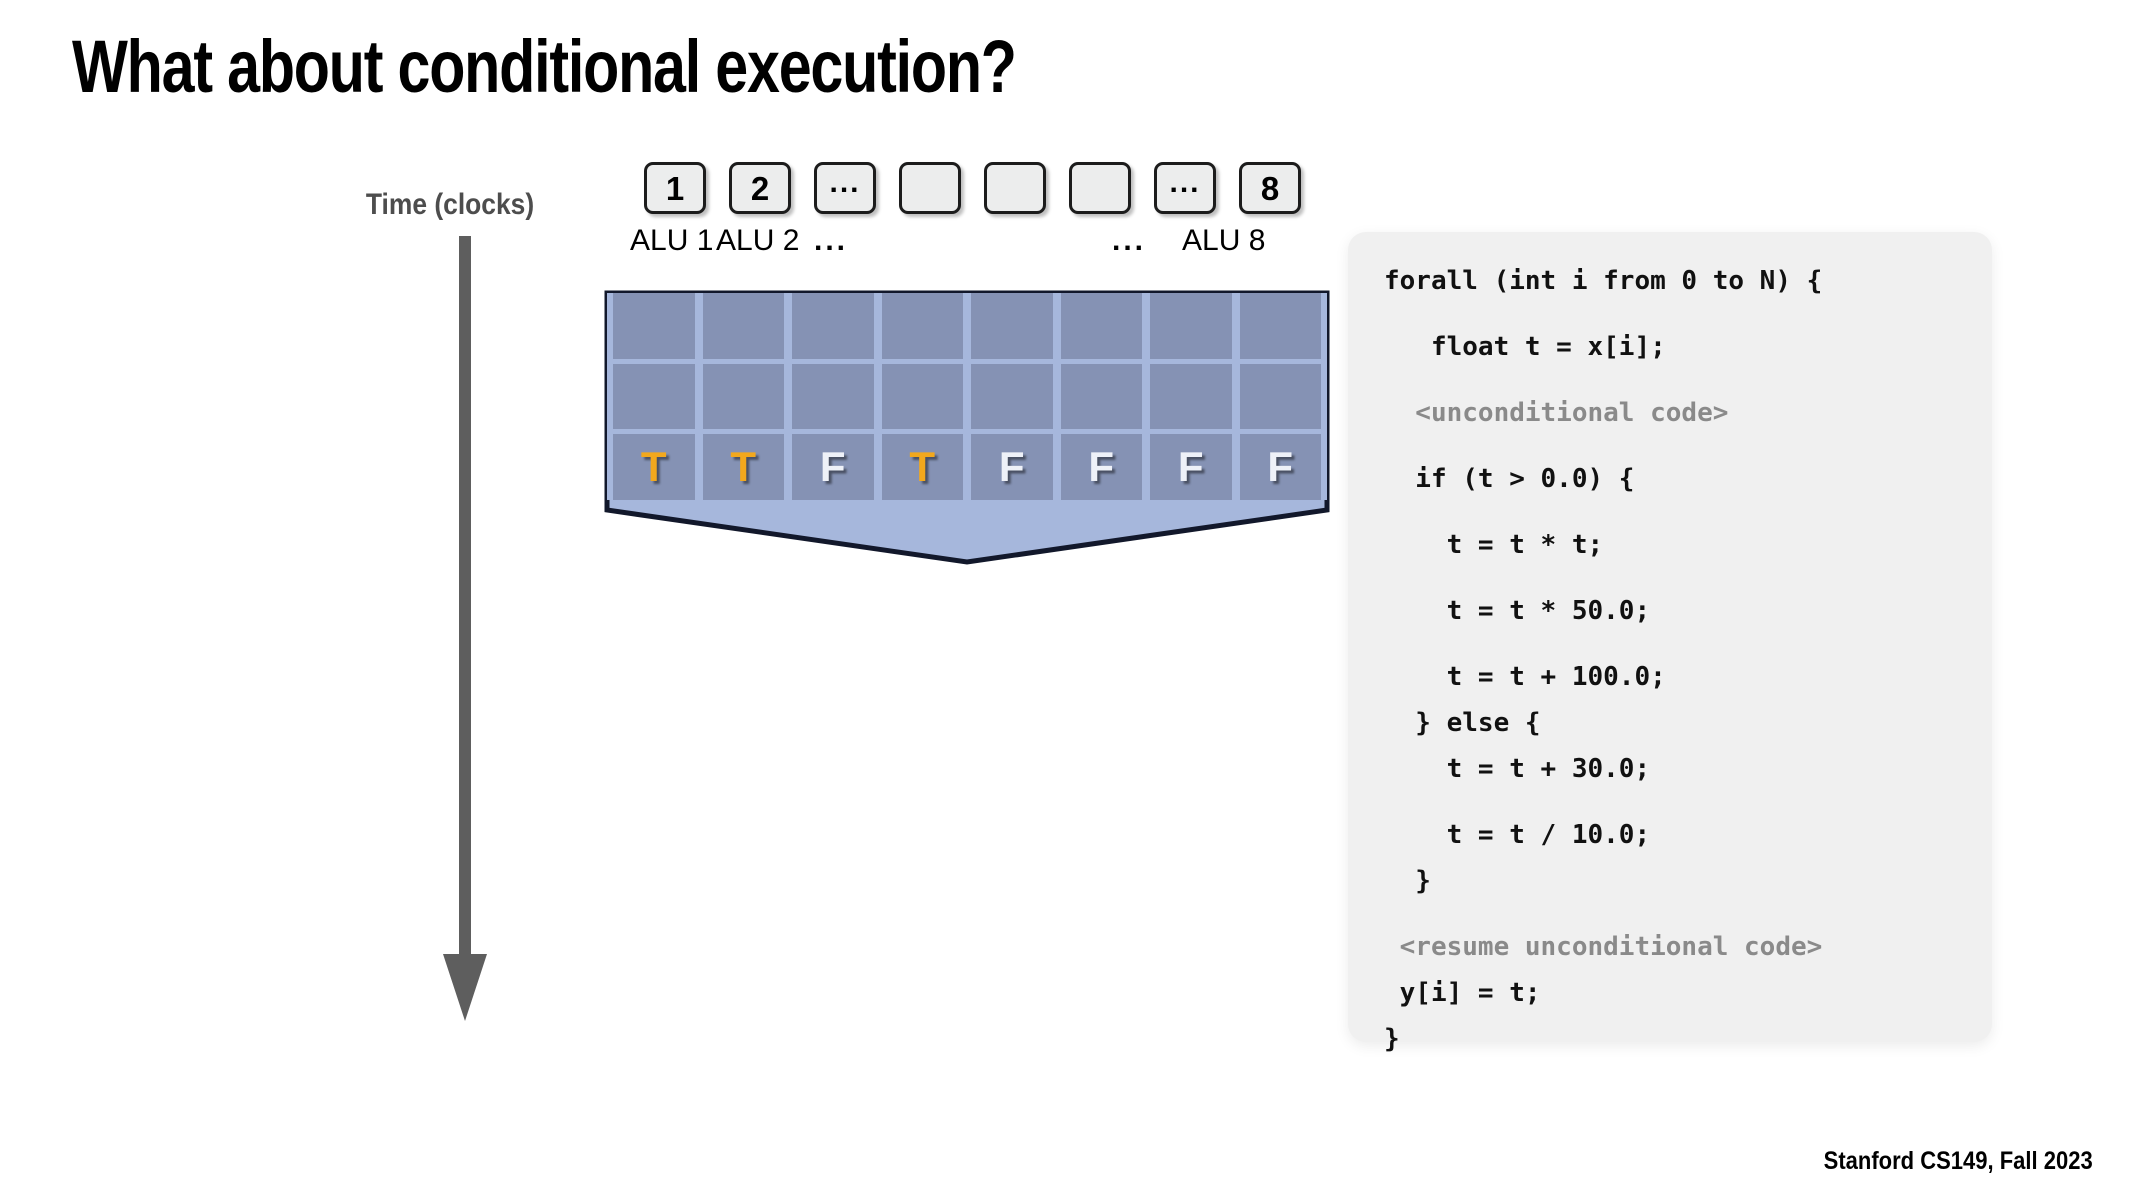 This screenshot has height=1200, width=2133. I want to click on mask-value-c7: F, so click(1190, 467).